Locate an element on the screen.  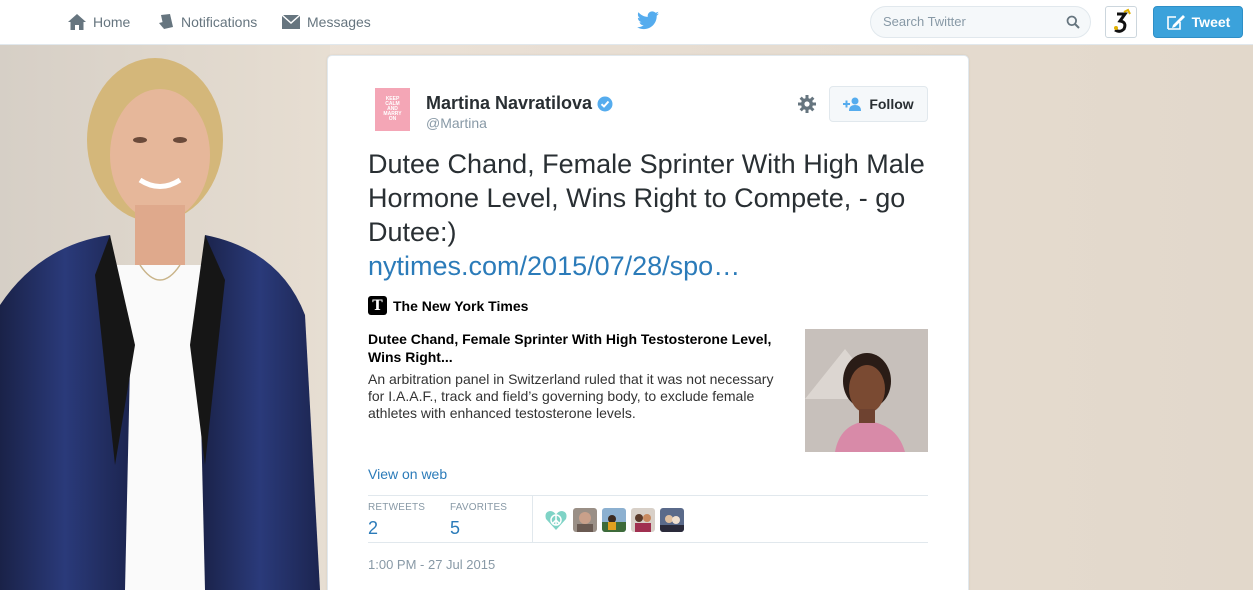
card-thumbnail-image is located at coordinates (866, 390).